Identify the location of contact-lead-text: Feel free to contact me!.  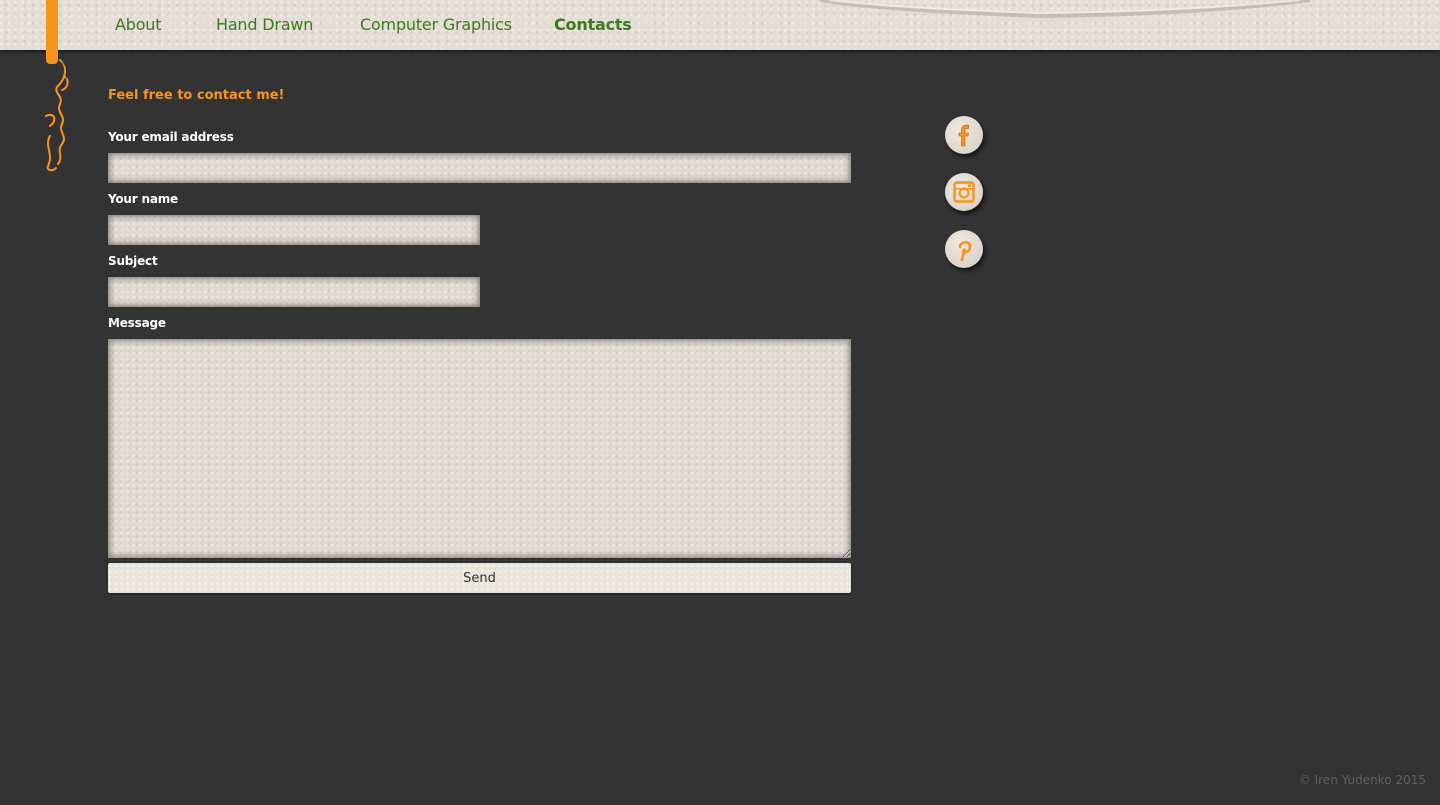
(196, 95).